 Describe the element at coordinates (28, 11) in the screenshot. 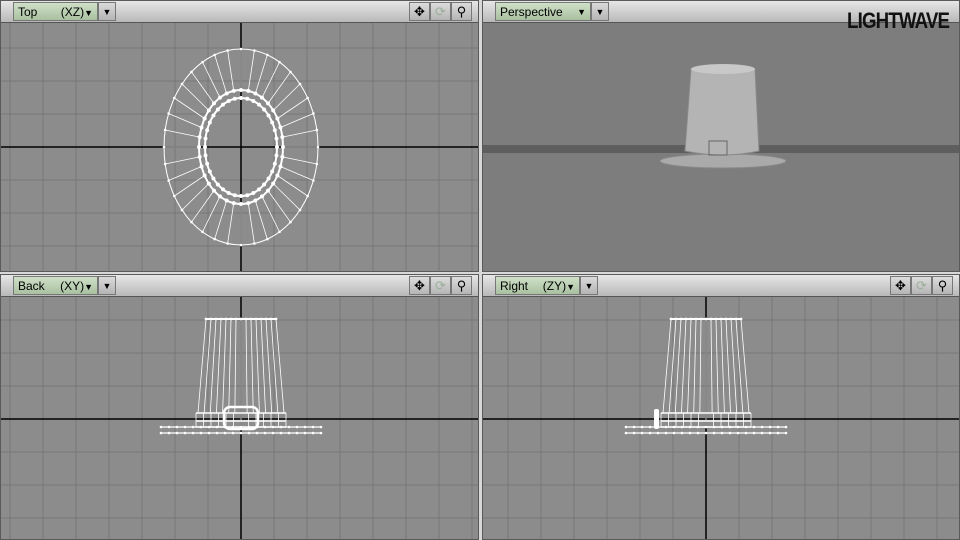

I see `view-label: Top` at that location.